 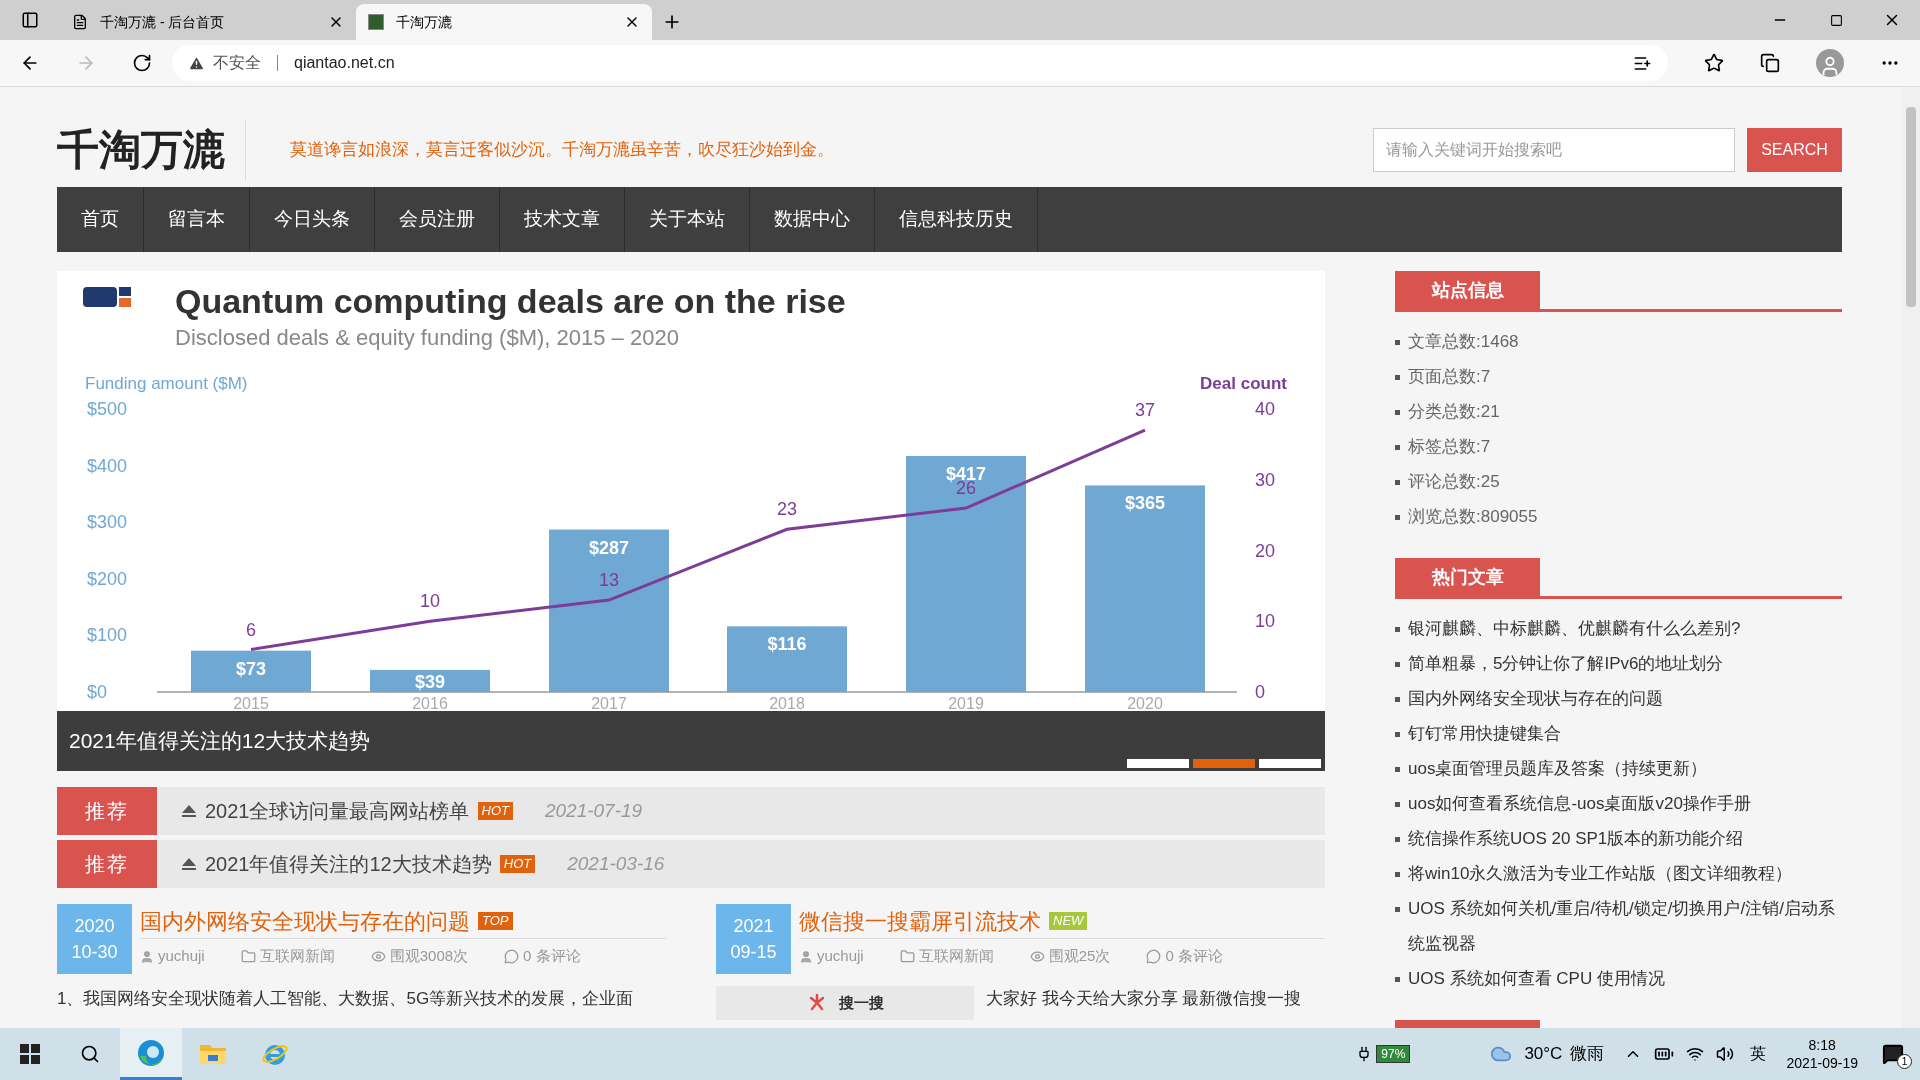 What do you see at coordinates (687, 219) in the screenshot?
I see `nav-item: 关于本站` at bounding box center [687, 219].